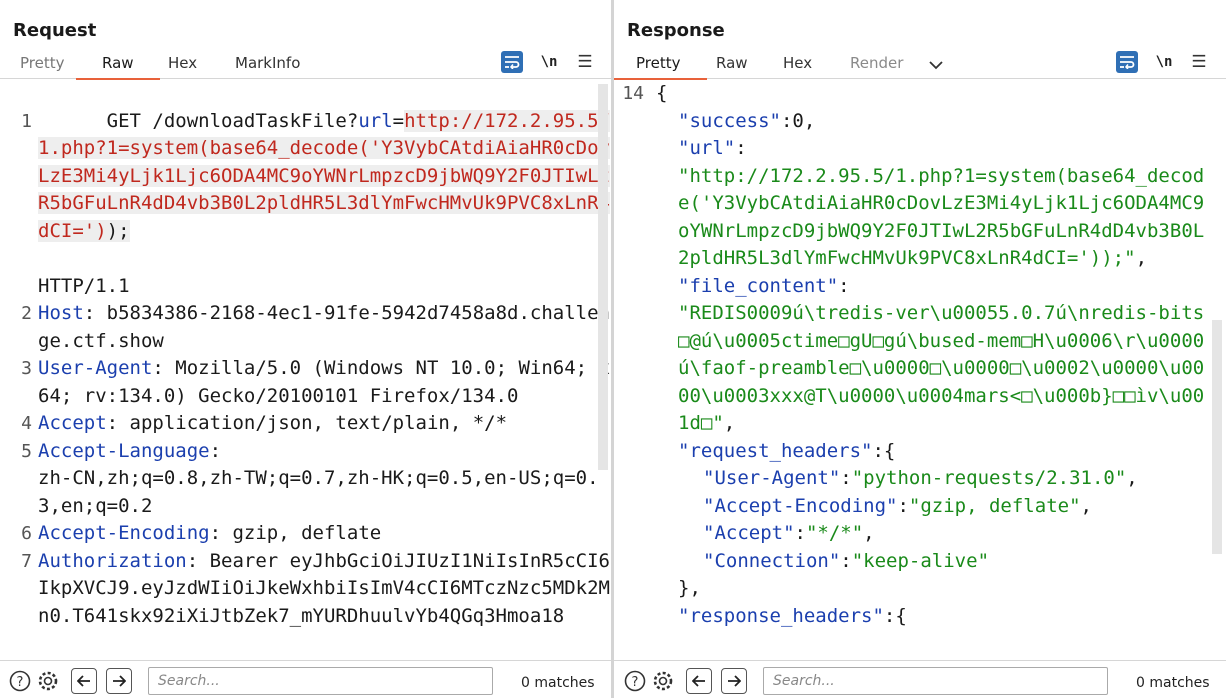 The image size is (1226, 698). I want to click on header-name: Accept, so click(72, 423).